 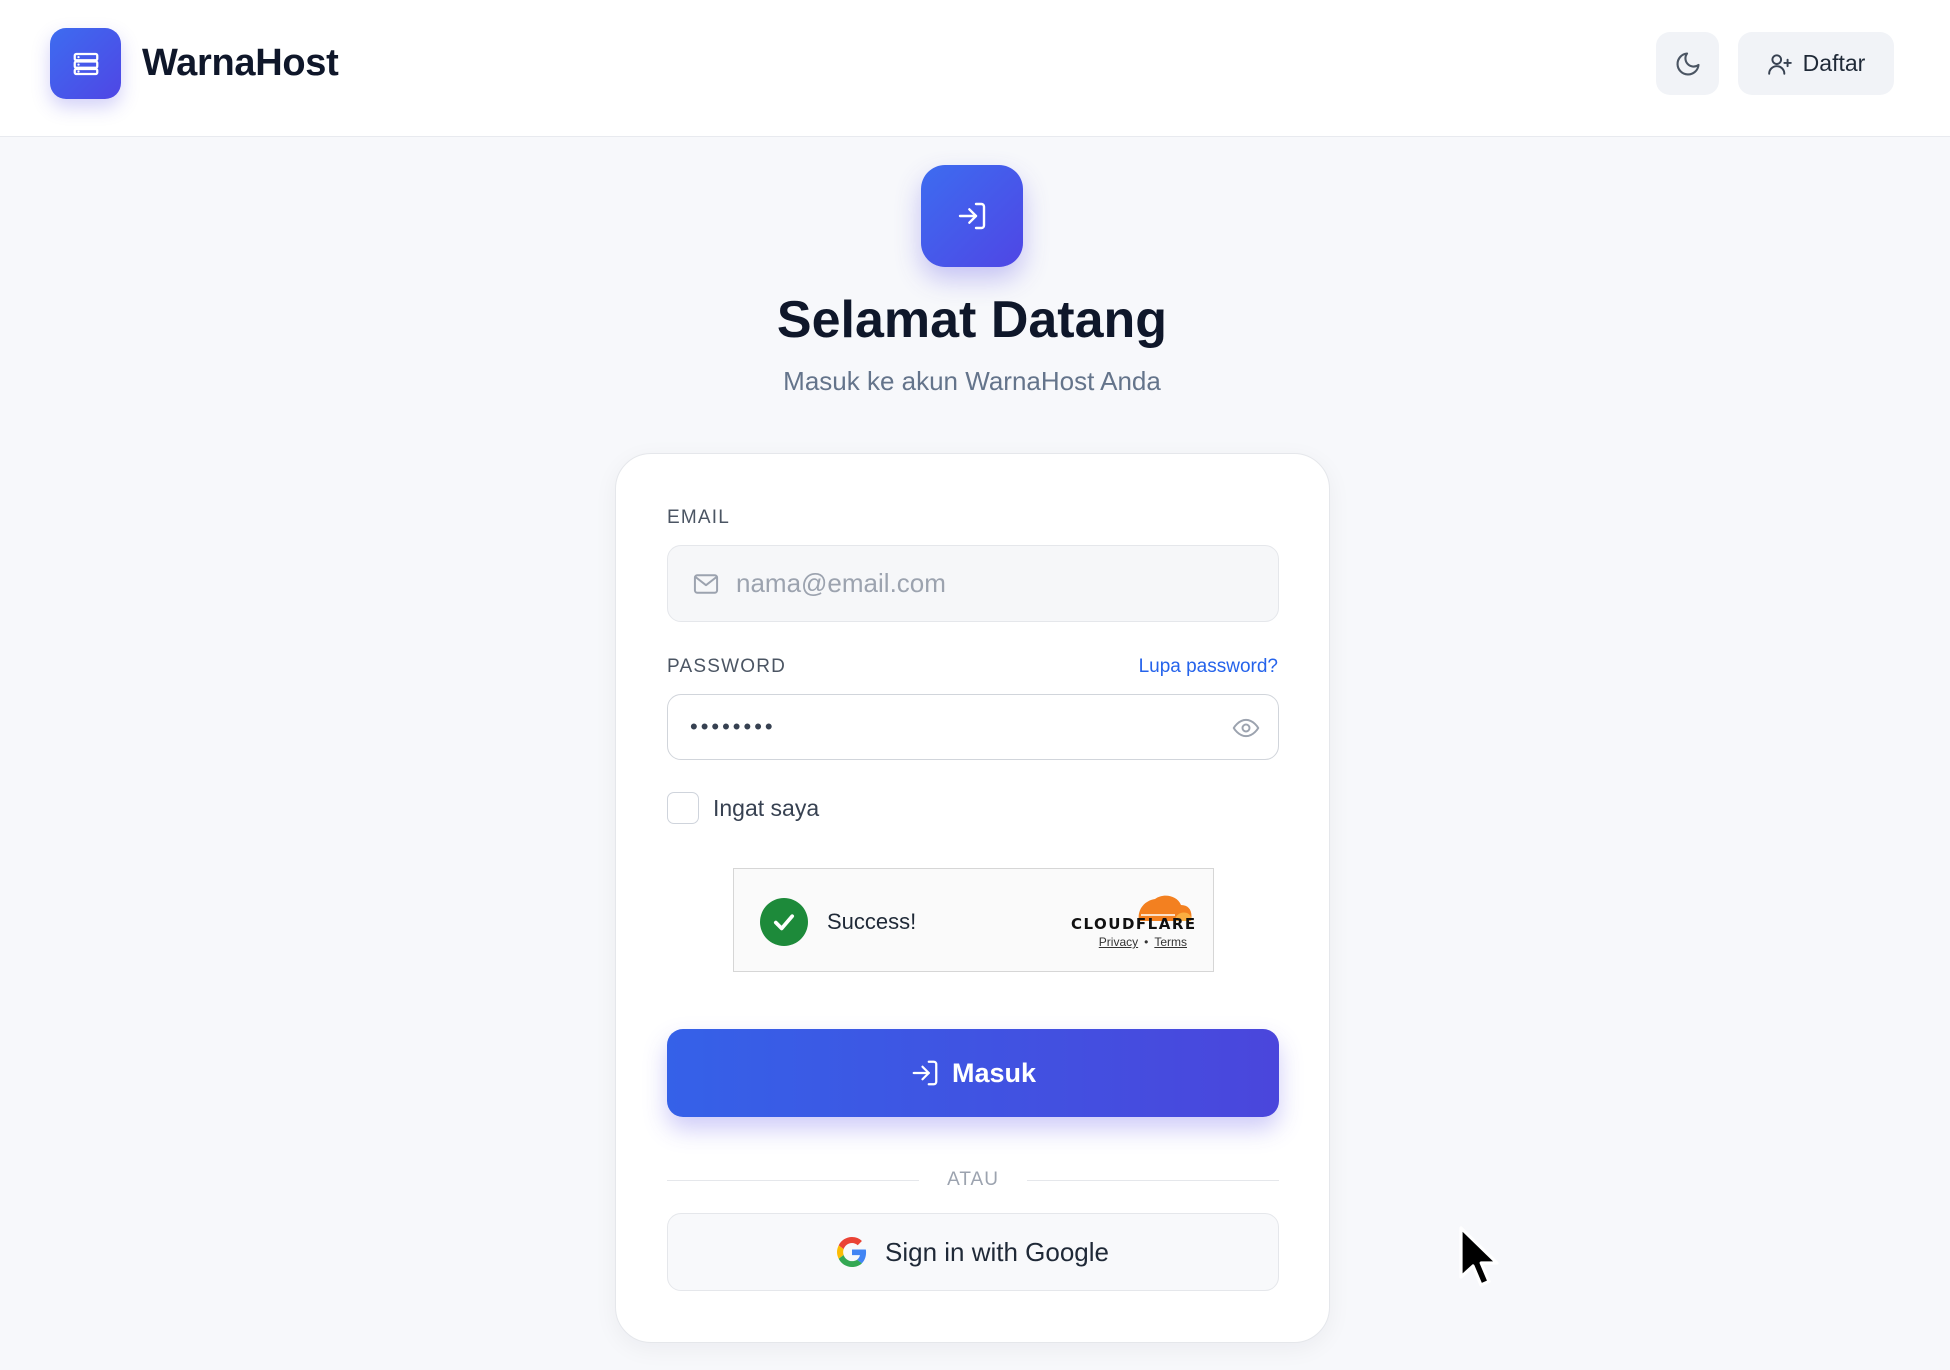 I want to click on theme-toggle-button, so click(x=1687, y=63).